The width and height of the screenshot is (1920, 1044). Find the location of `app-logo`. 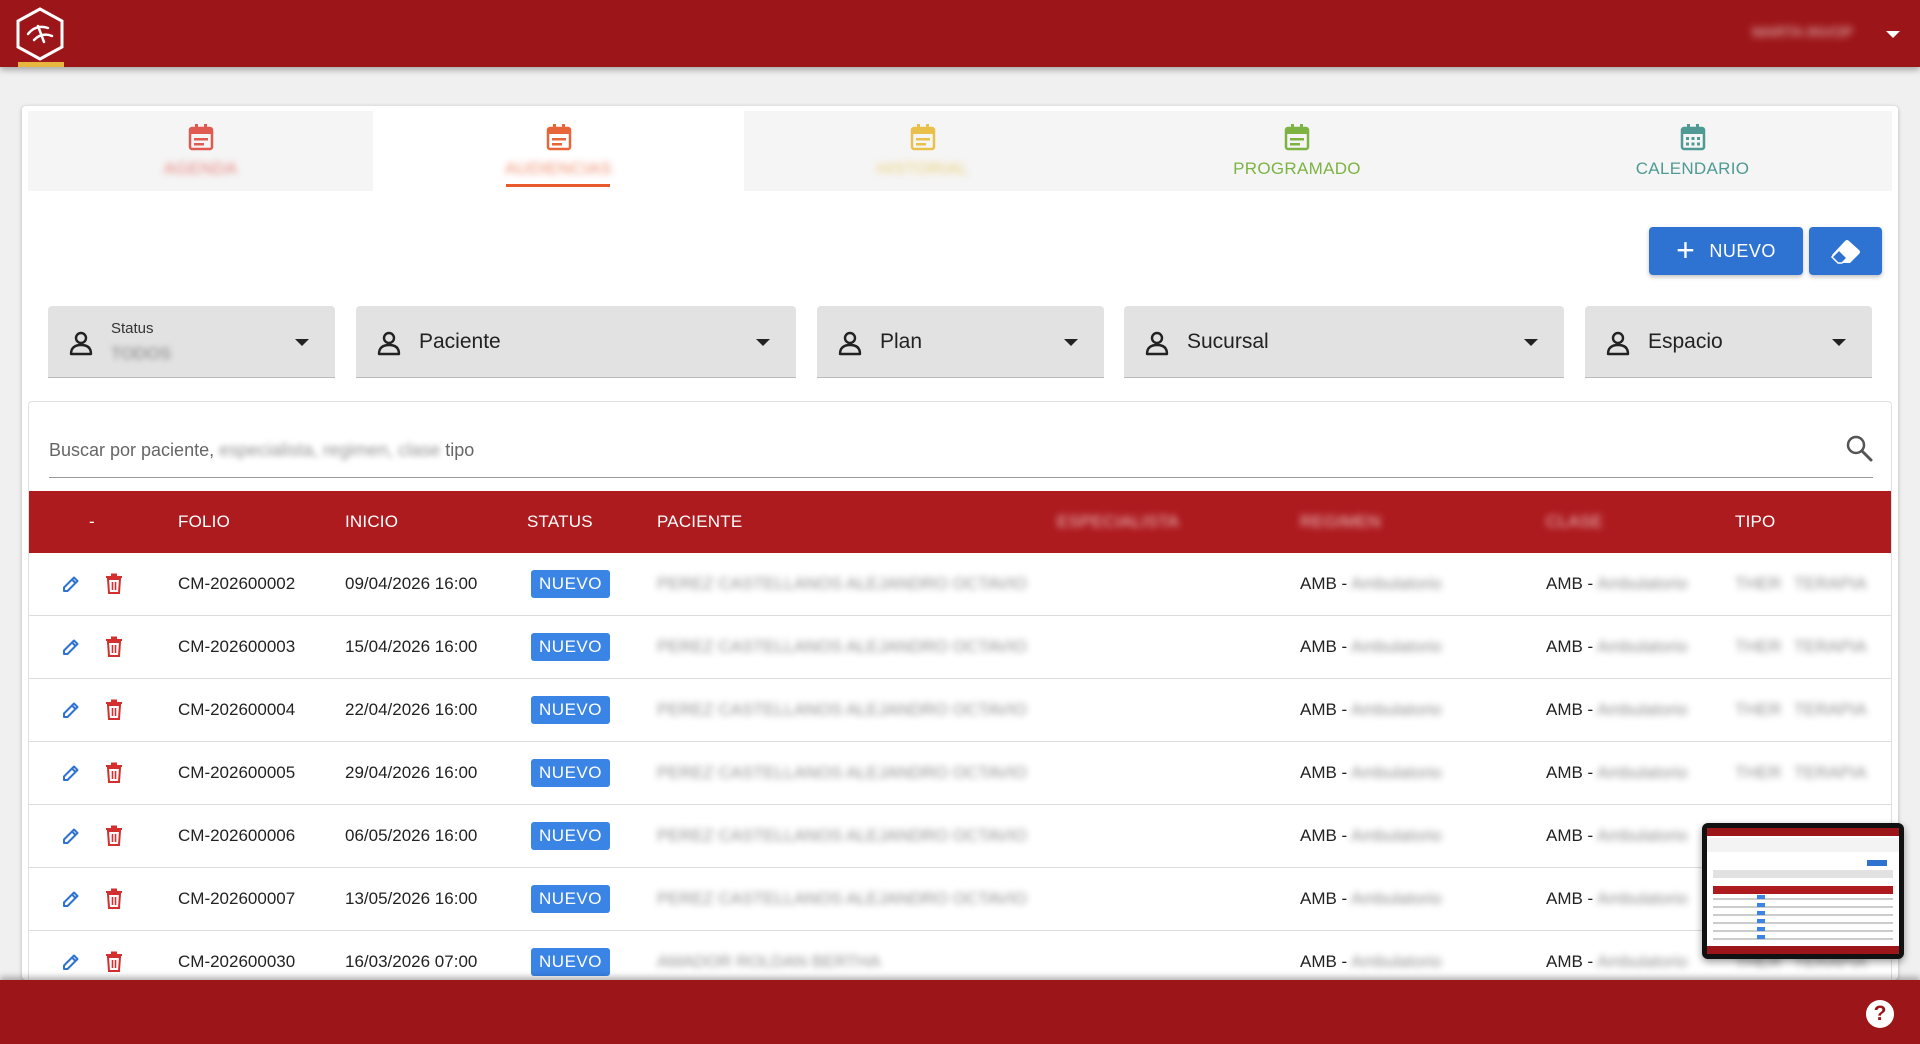

app-logo is located at coordinates (40, 34).